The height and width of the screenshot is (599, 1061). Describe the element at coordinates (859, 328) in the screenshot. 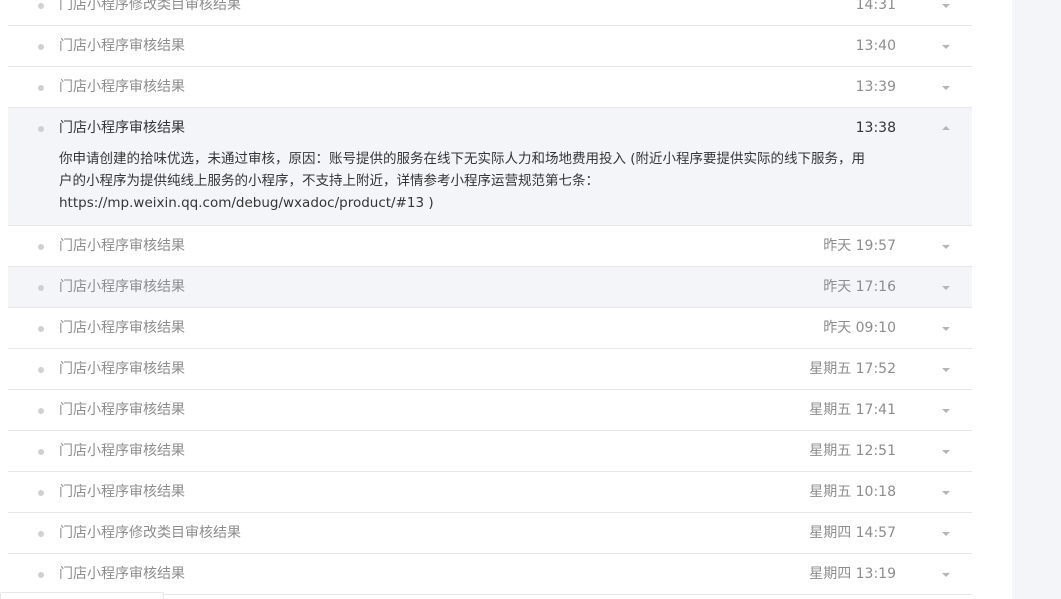

I see `message-time: 昨天 09:10` at that location.